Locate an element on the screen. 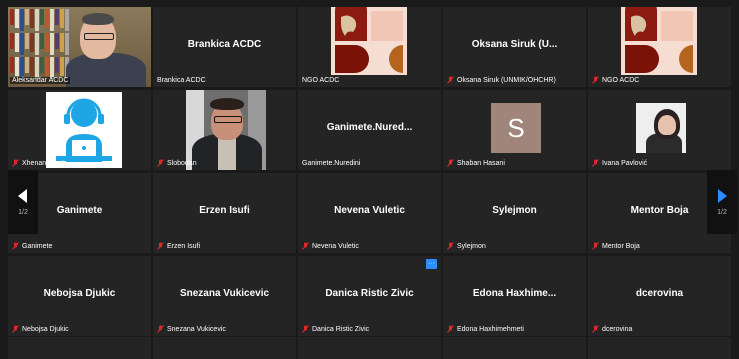 The image size is (739, 359). arrow-right-icon is located at coordinates (722, 195).